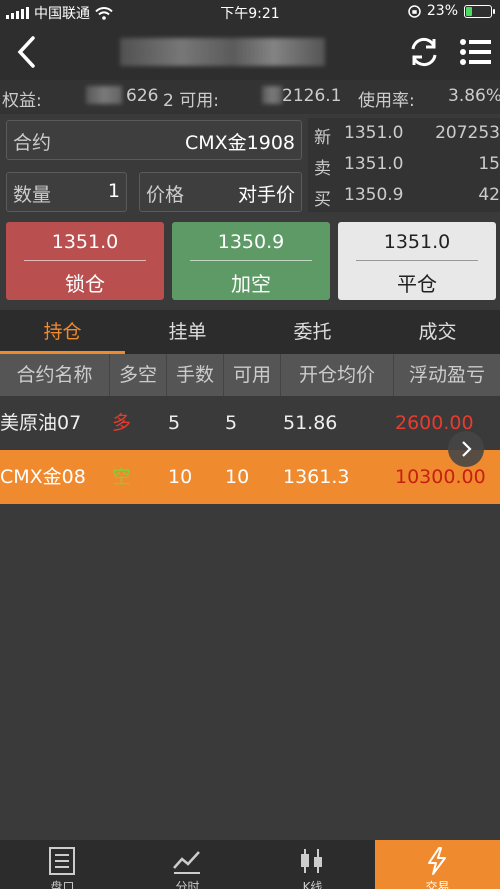  I want to click on col-float-pnl: 浮动盈亏, so click(446, 375).